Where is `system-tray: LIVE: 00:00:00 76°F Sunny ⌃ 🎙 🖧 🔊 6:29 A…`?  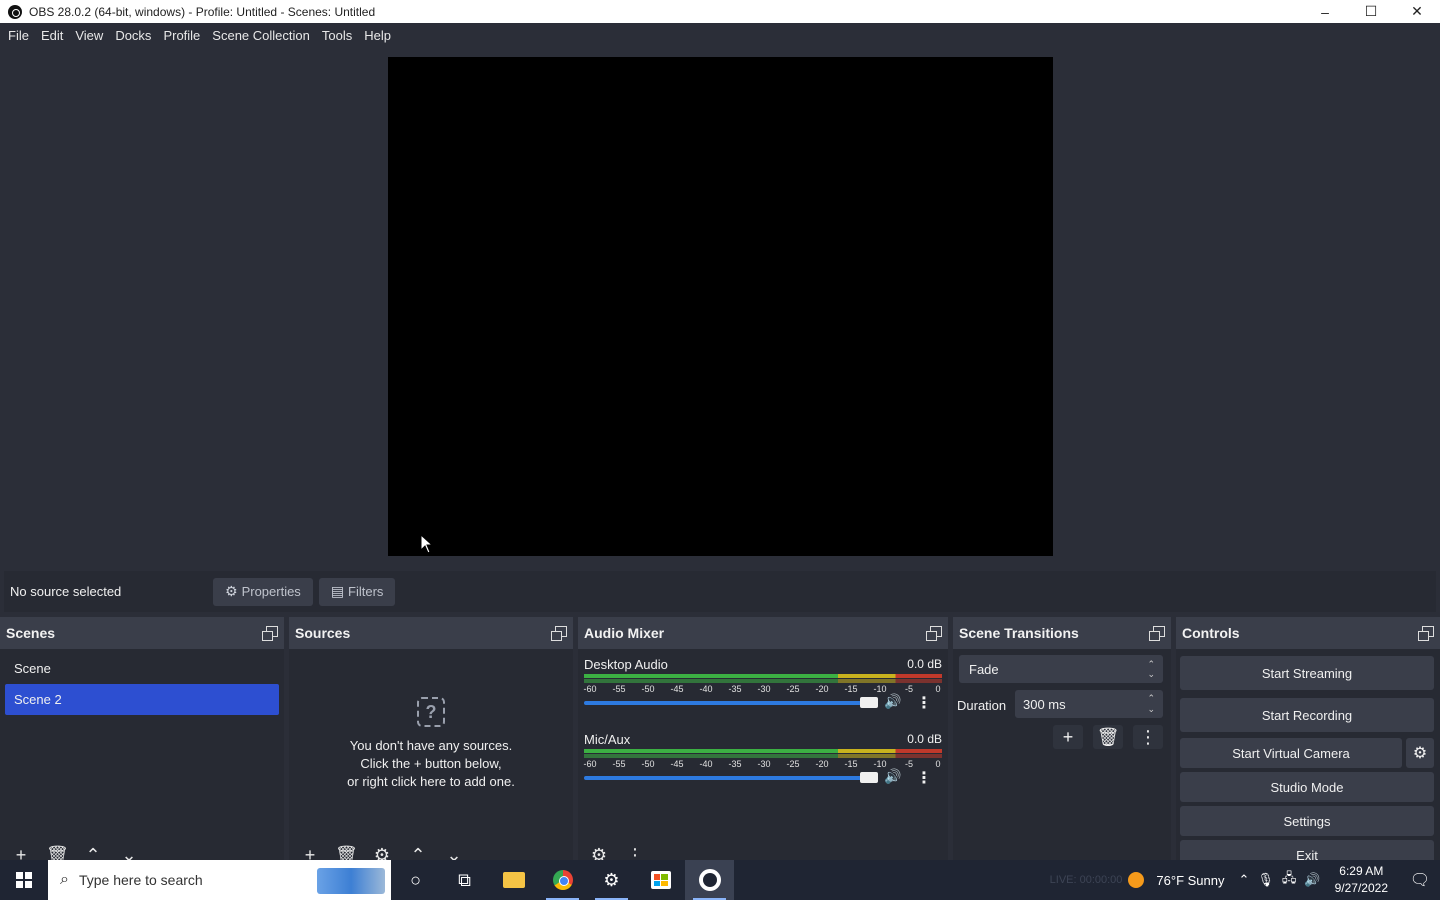
system-tray: LIVE: 00:00:00 76°F Sunny ⌃ 🎙 🖧 🔊 6:29 A… is located at coordinates (1245, 880).